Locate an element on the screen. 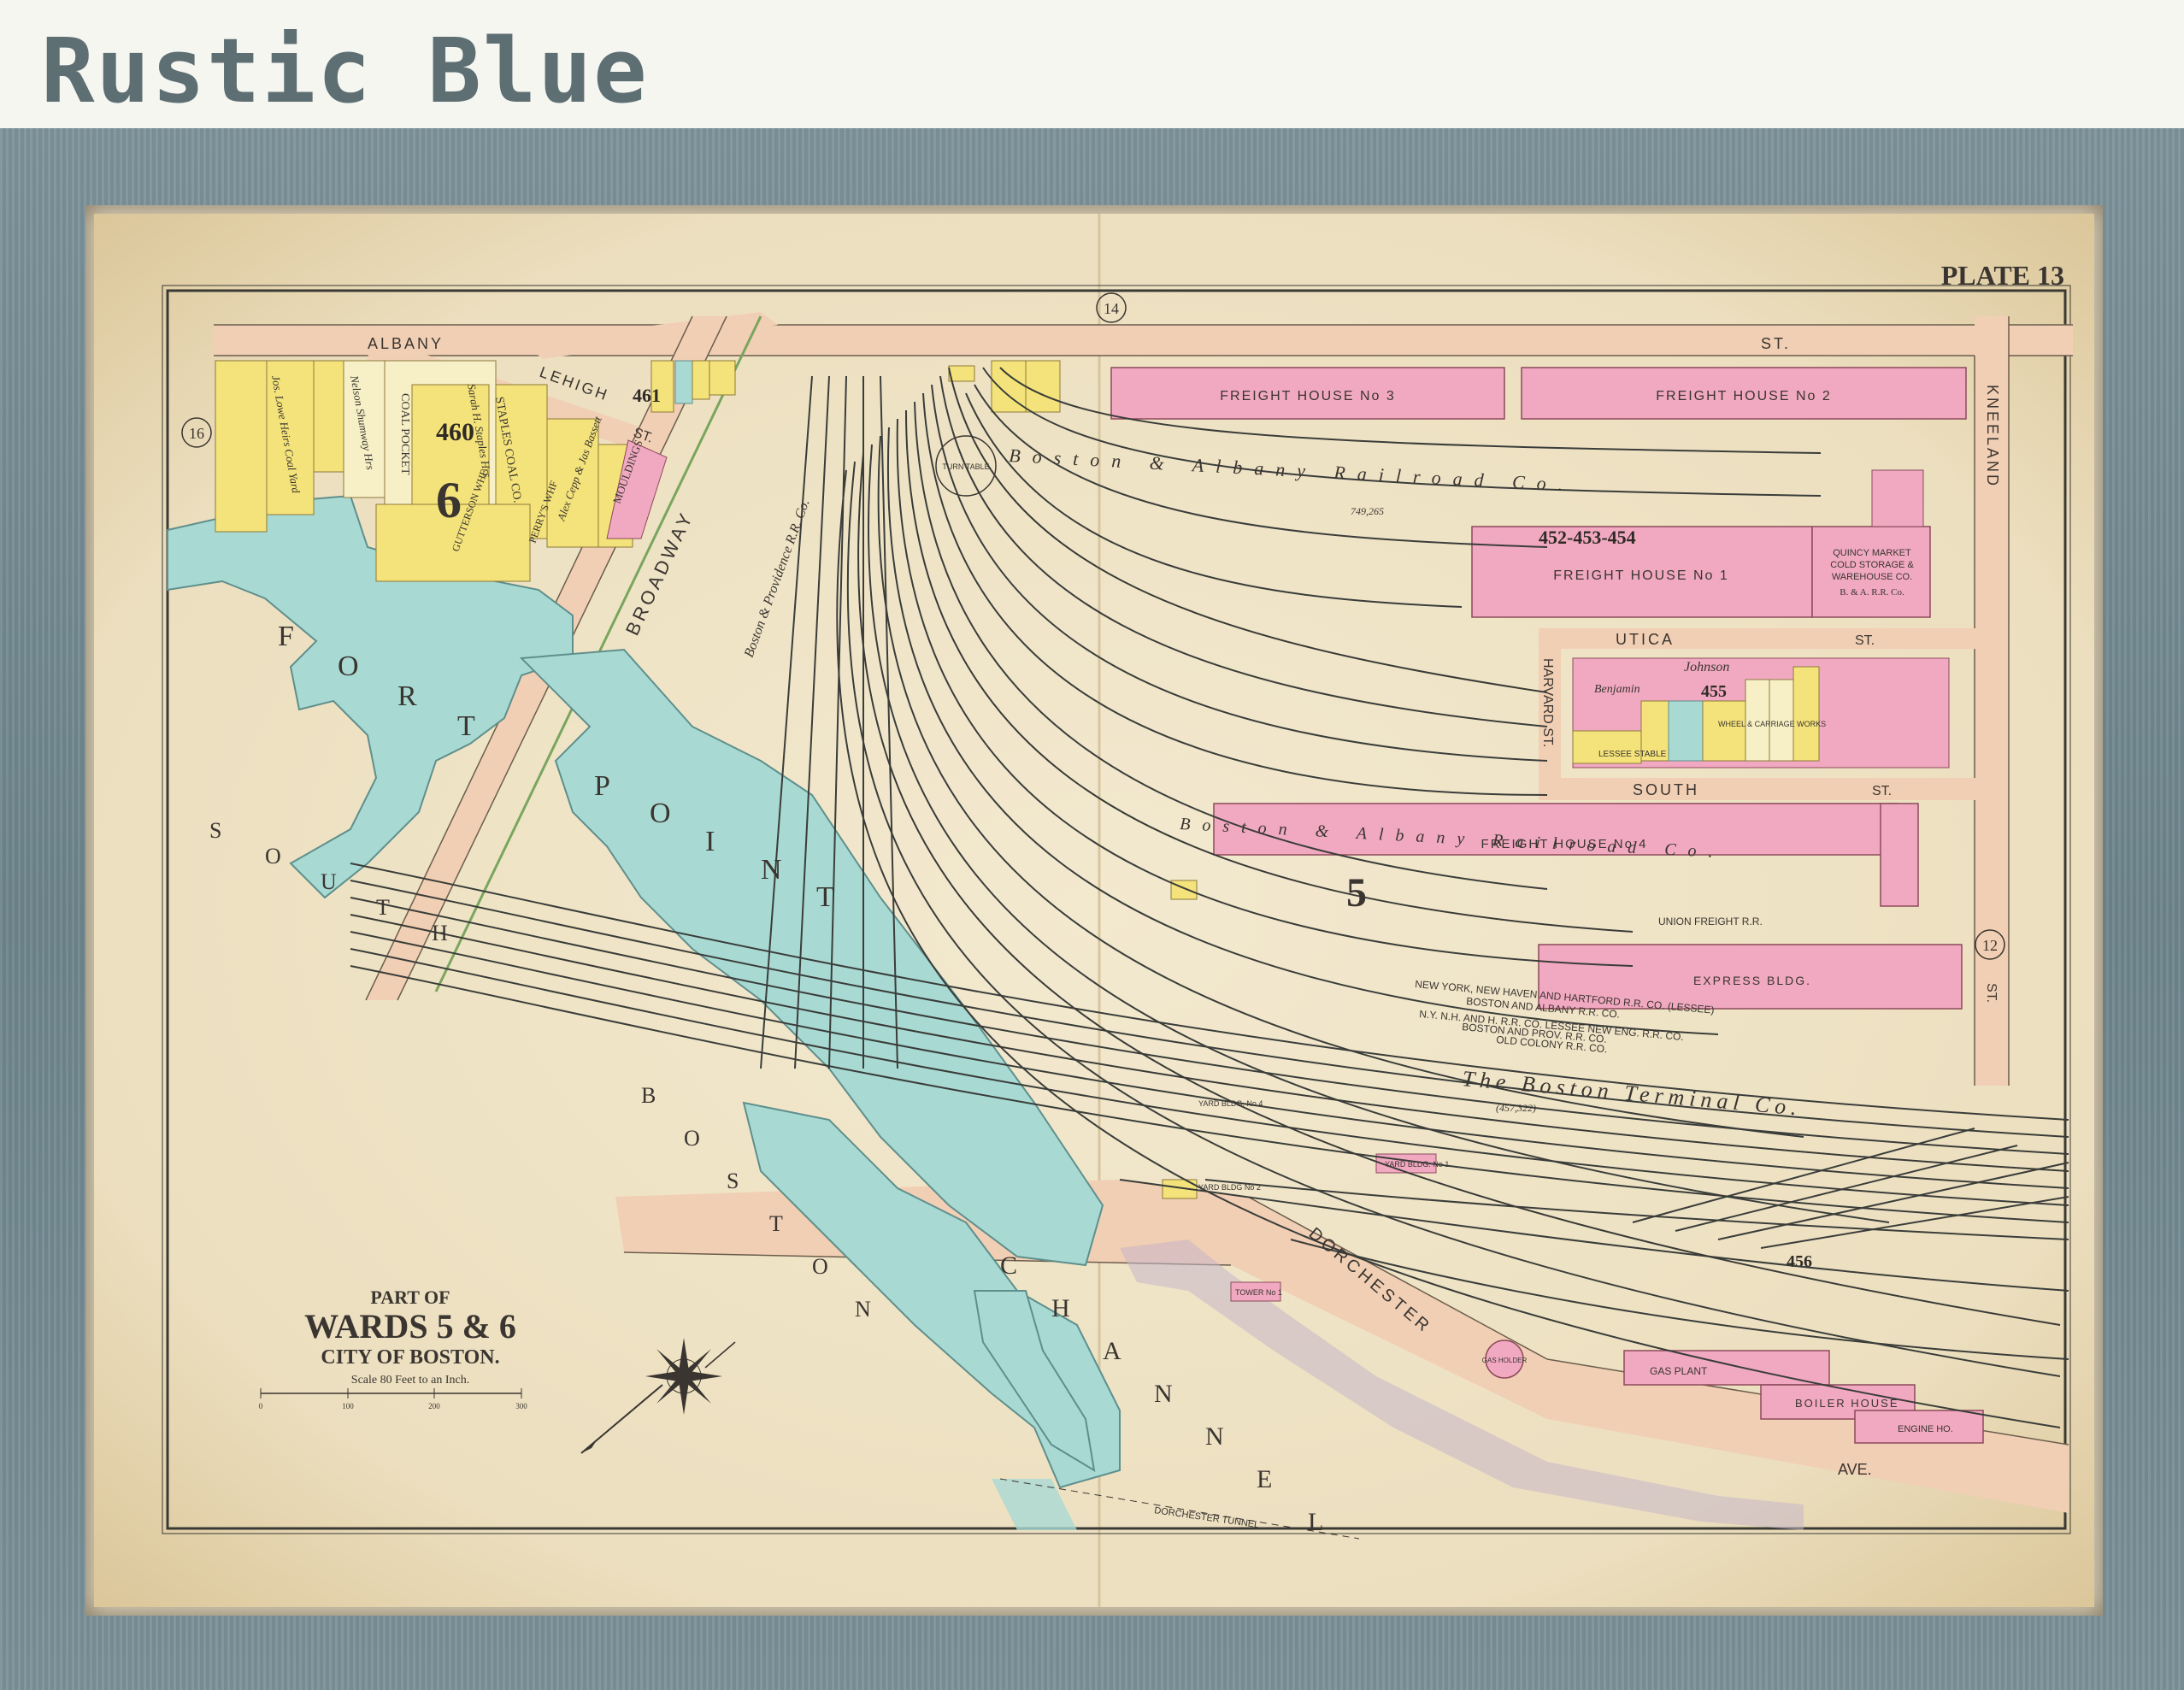  svg-text: A is located at coordinates (1112, 1351).